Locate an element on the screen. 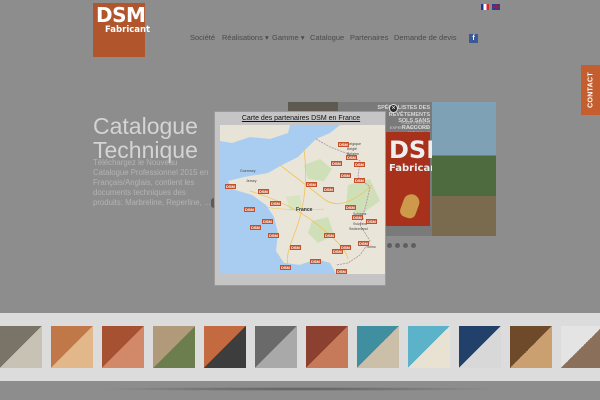 The image size is (600, 400). map-label: België is located at coordinates (352, 149).